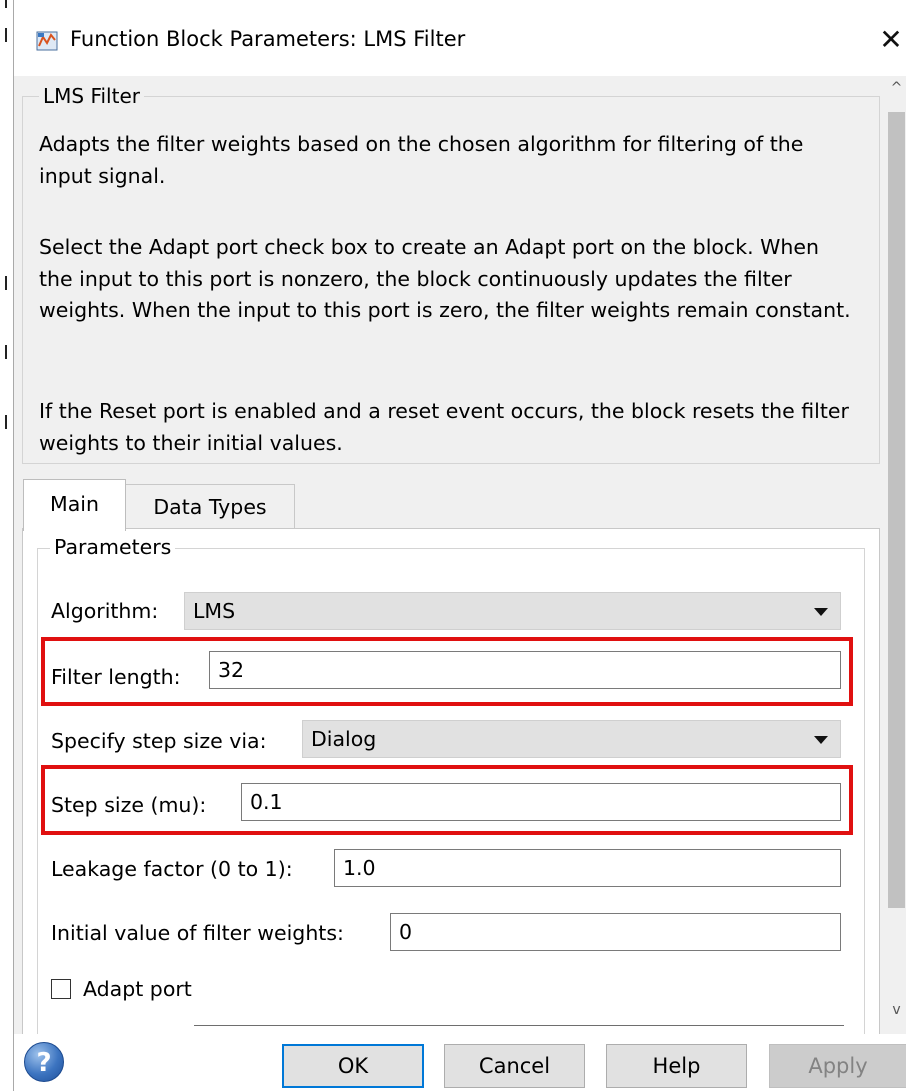 The height and width of the screenshot is (1091, 906). What do you see at coordinates (113, 547) in the screenshot?
I see `parameters-group-title: Parameters` at bounding box center [113, 547].